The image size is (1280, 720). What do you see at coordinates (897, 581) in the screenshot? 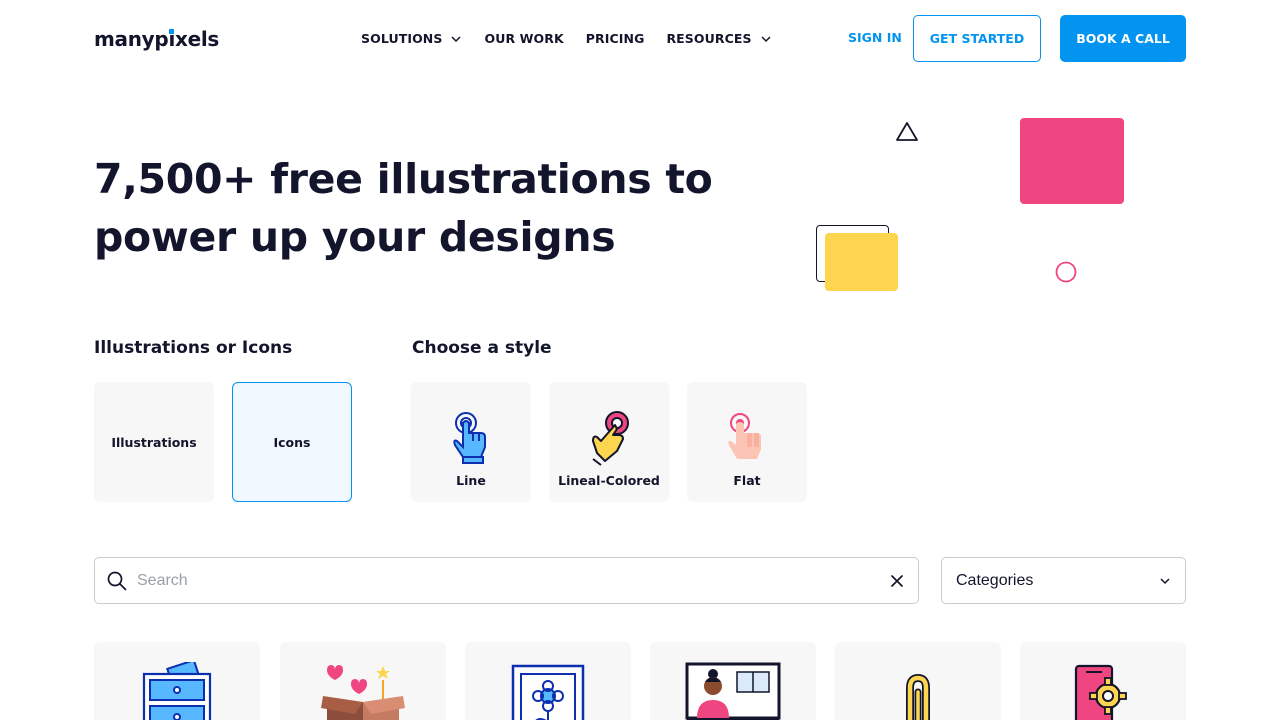
I see `close-icon` at bounding box center [897, 581].